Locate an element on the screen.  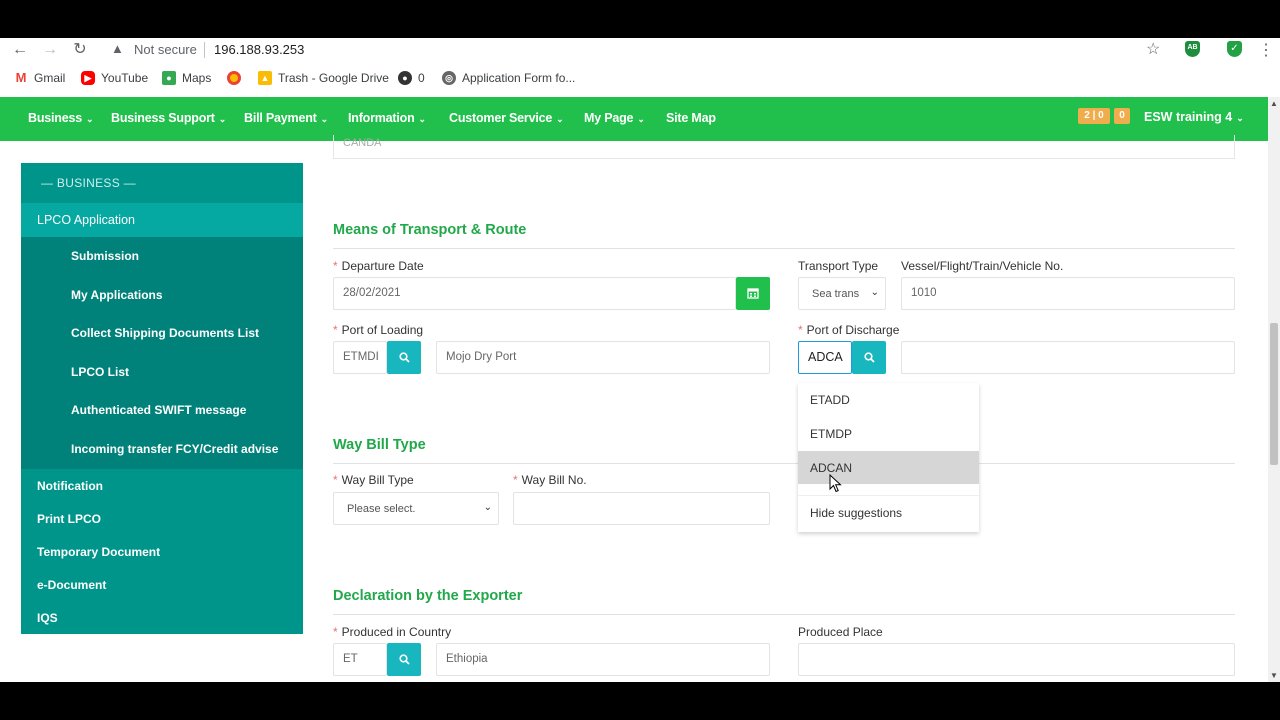
transport-type-label: Transport Type is located at coordinates (838, 266).